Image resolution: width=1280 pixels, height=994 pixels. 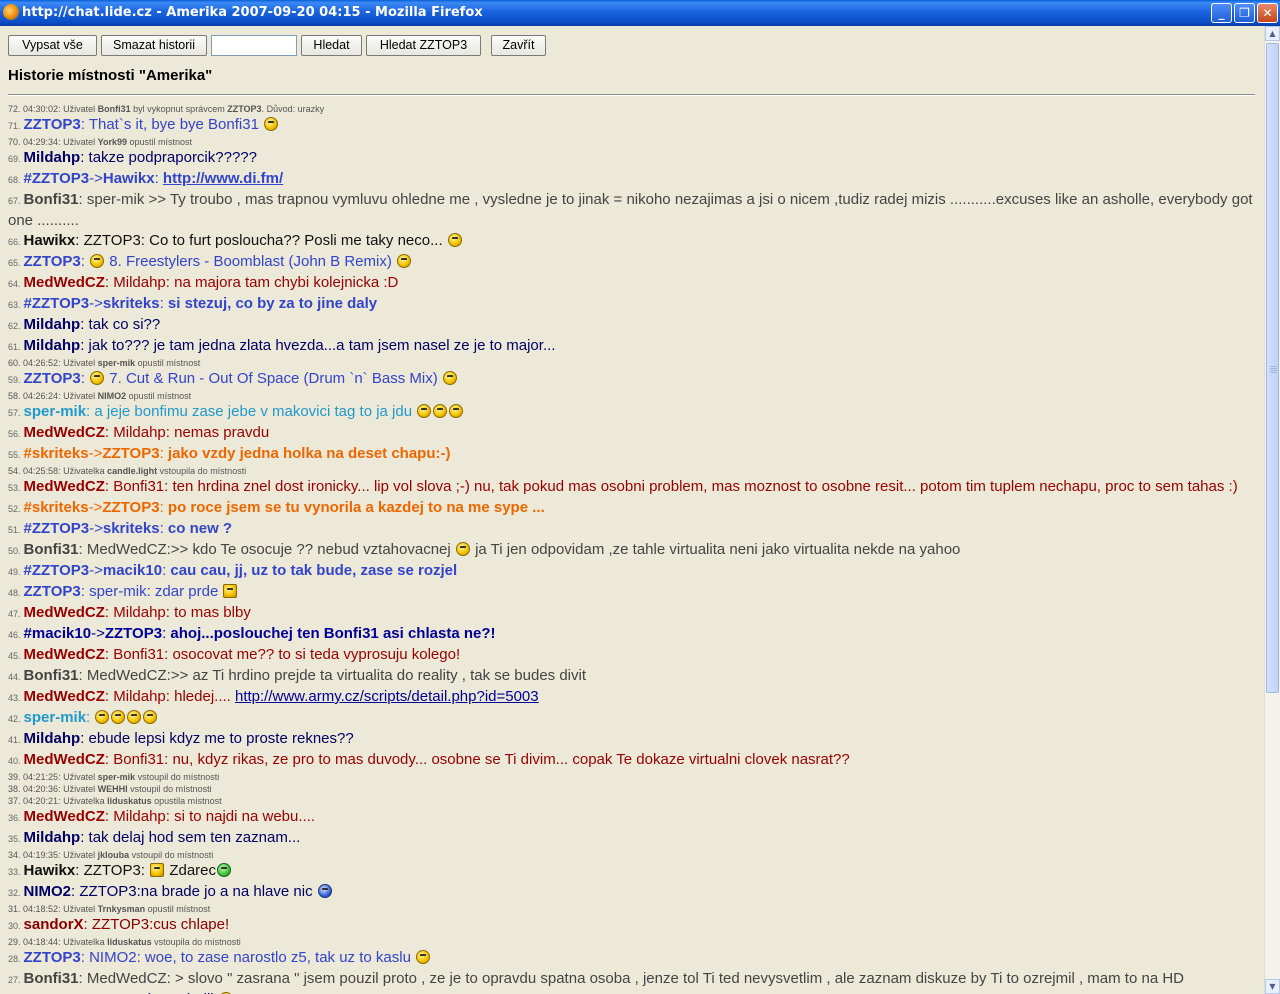 I want to click on list-all-button: Vypsat vše, so click(x=52, y=45).